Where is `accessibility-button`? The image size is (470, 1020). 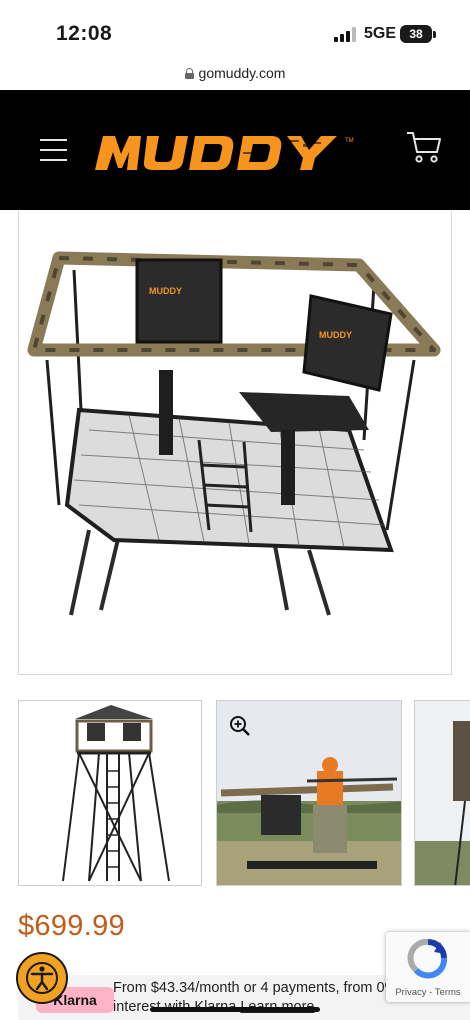 accessibility-button is located at coordinates (42, 978).